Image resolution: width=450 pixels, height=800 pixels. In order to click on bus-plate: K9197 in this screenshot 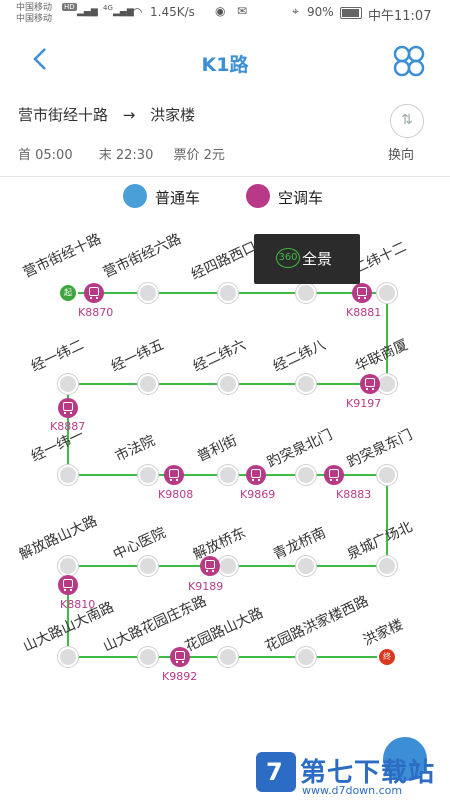, I will do `click(364, 403)`.